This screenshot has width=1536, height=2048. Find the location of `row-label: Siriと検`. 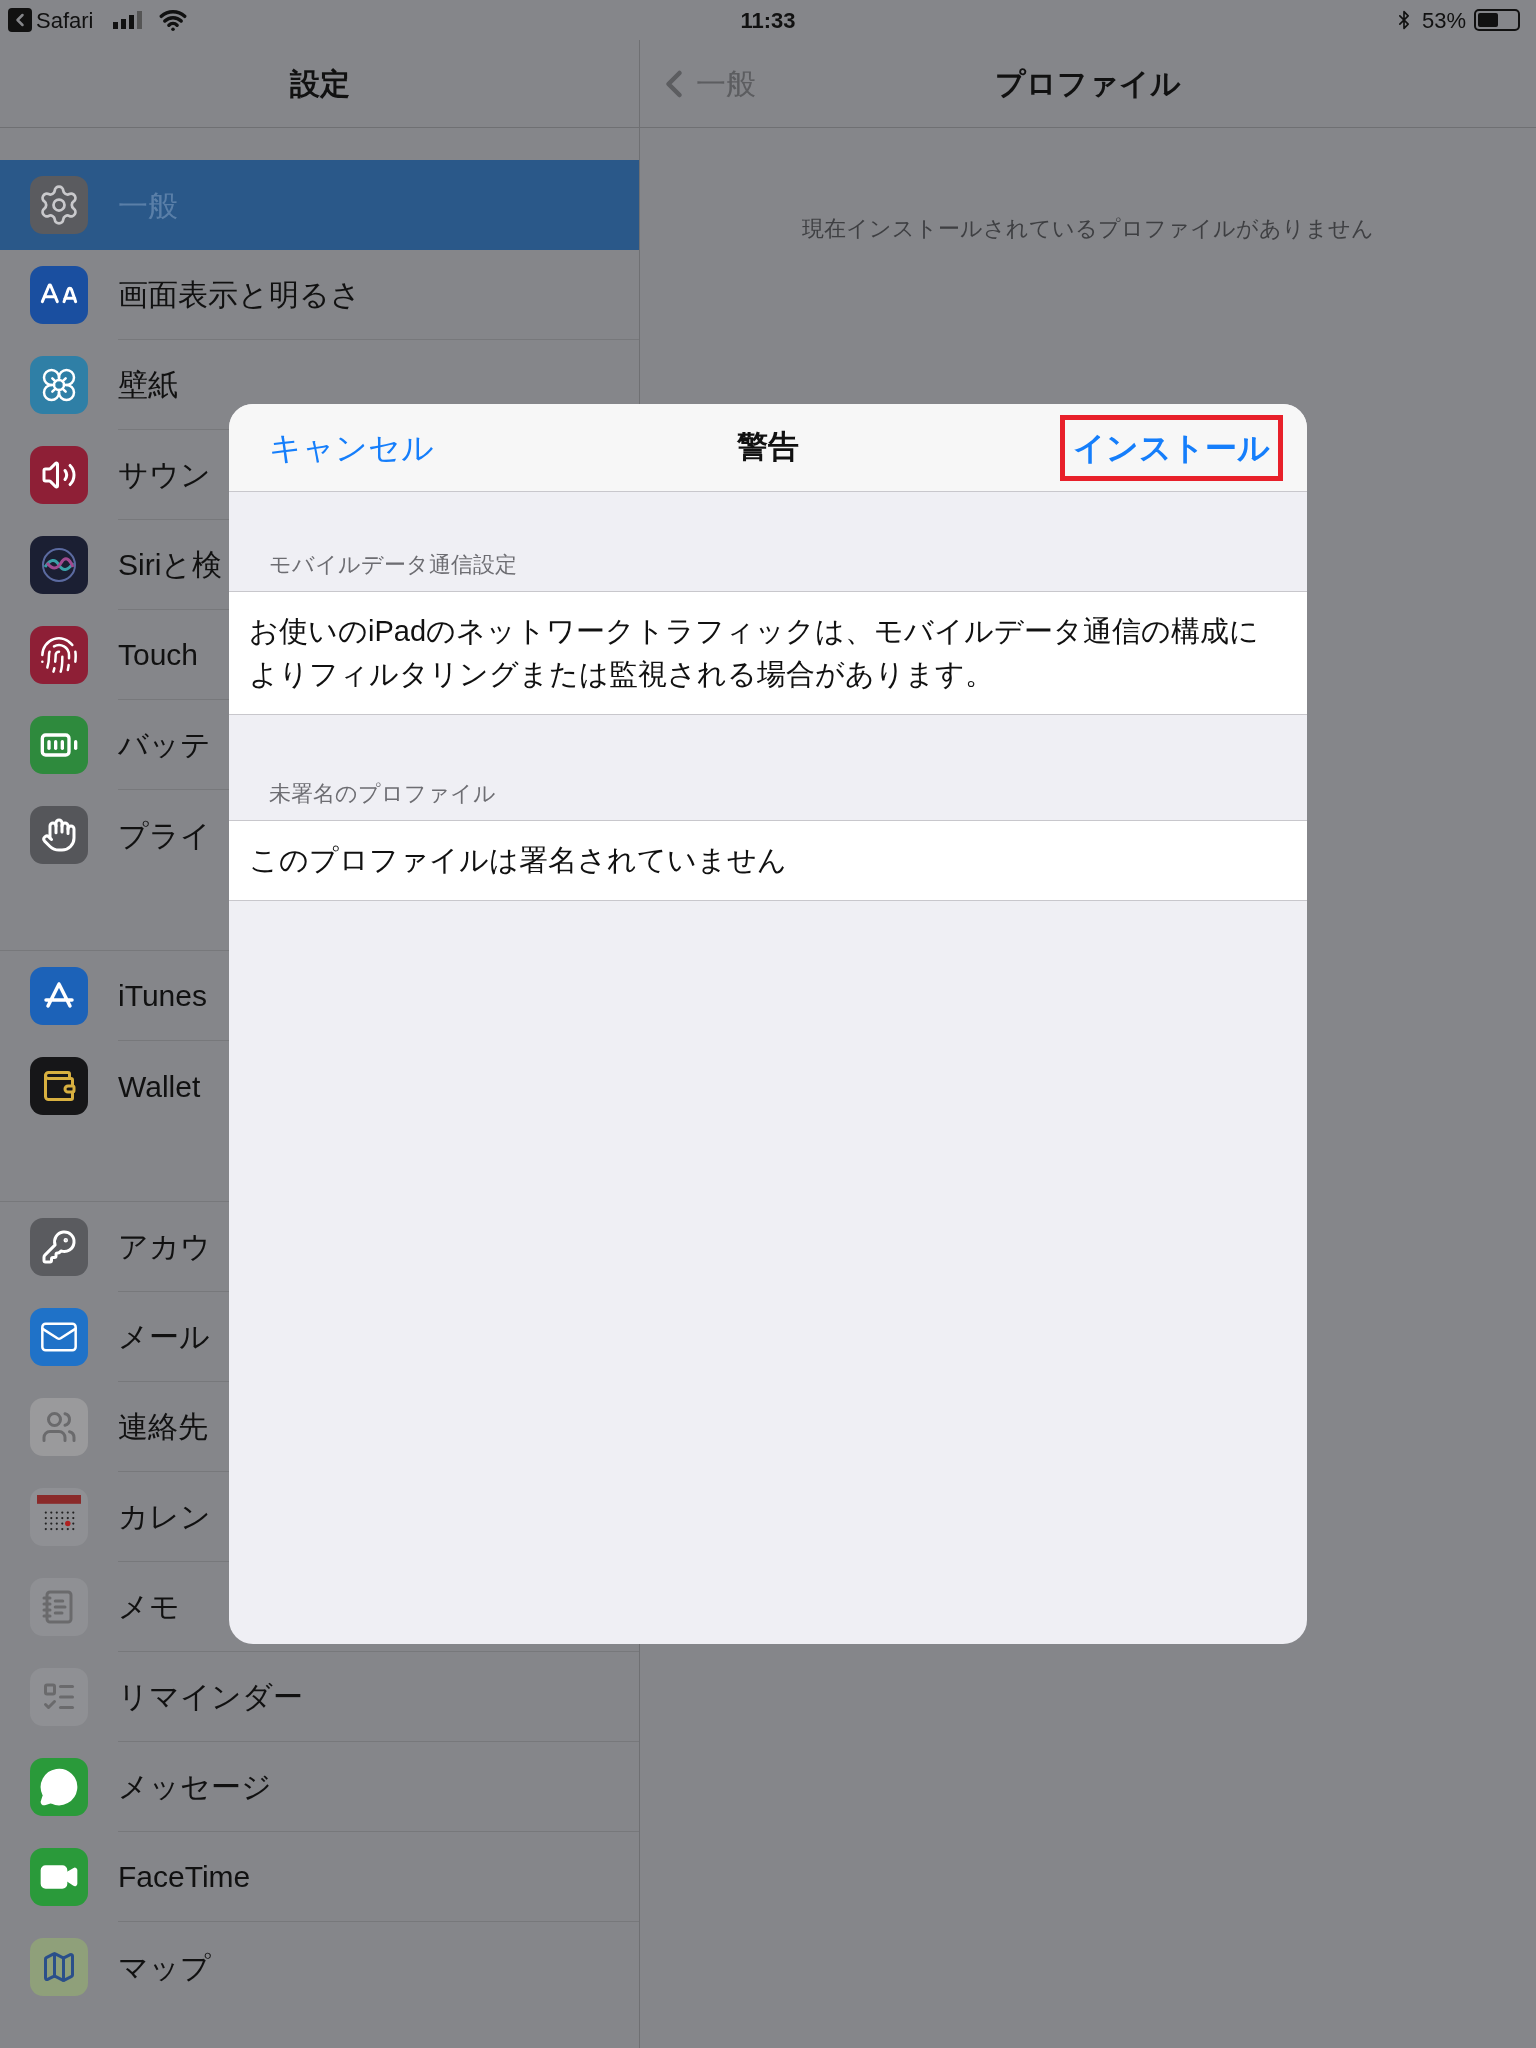

row-label: Siriと検 is located at coordinates (170, 565).